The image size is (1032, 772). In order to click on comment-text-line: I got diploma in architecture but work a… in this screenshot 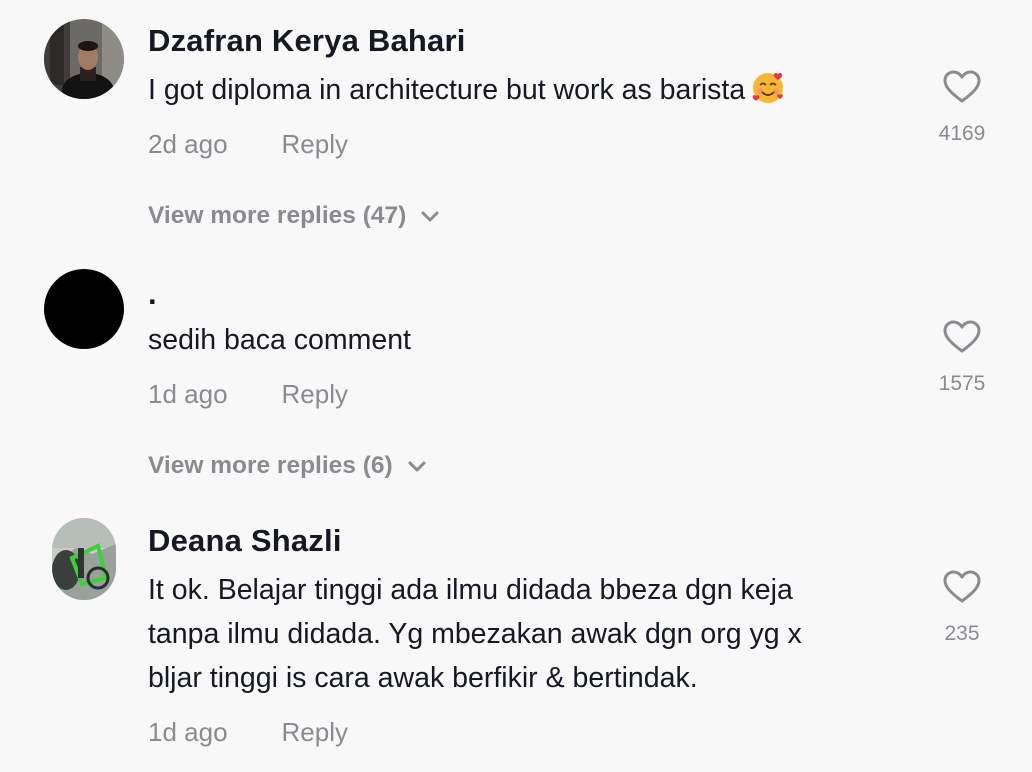, I will do `click(447, 90)`.